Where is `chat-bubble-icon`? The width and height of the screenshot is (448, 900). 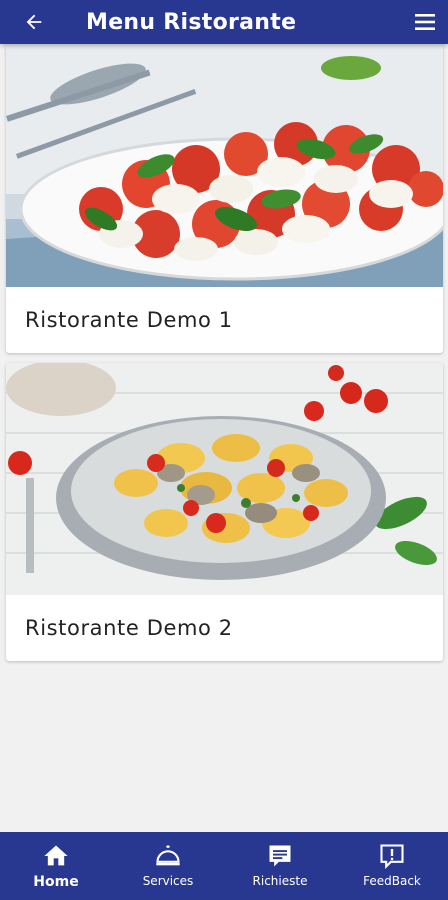
chat-bubble-icon is located at coordinates (280, 856).